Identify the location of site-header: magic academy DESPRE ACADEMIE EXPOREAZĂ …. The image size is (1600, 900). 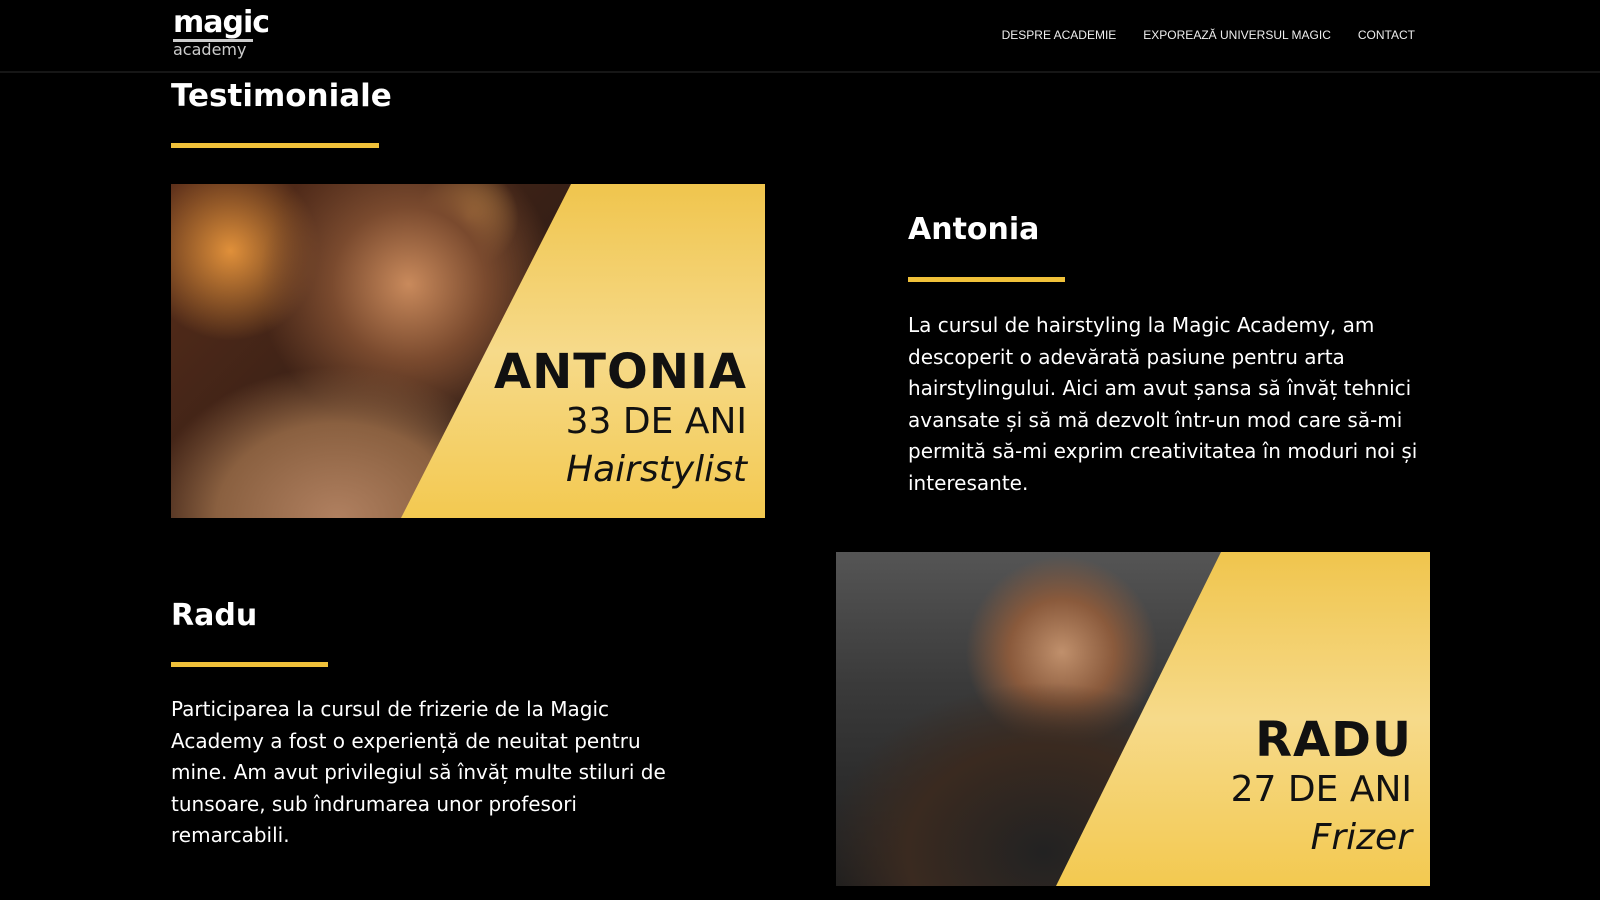
(800, 36).